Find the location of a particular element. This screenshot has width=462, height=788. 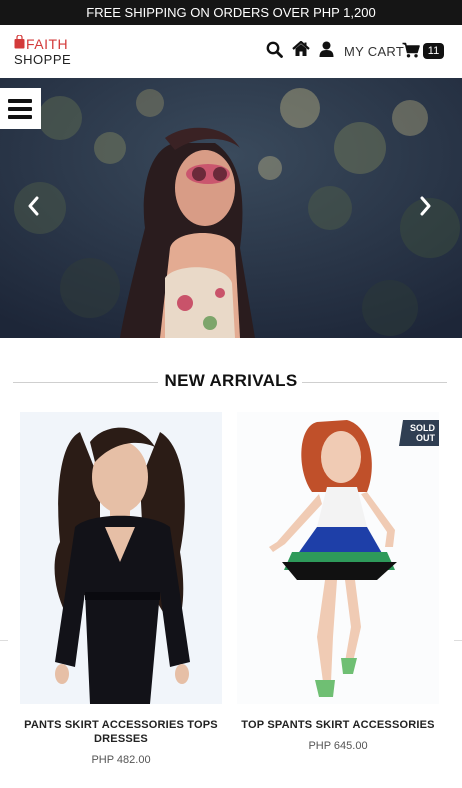

cart-icon is located at coordinates (411, 50).